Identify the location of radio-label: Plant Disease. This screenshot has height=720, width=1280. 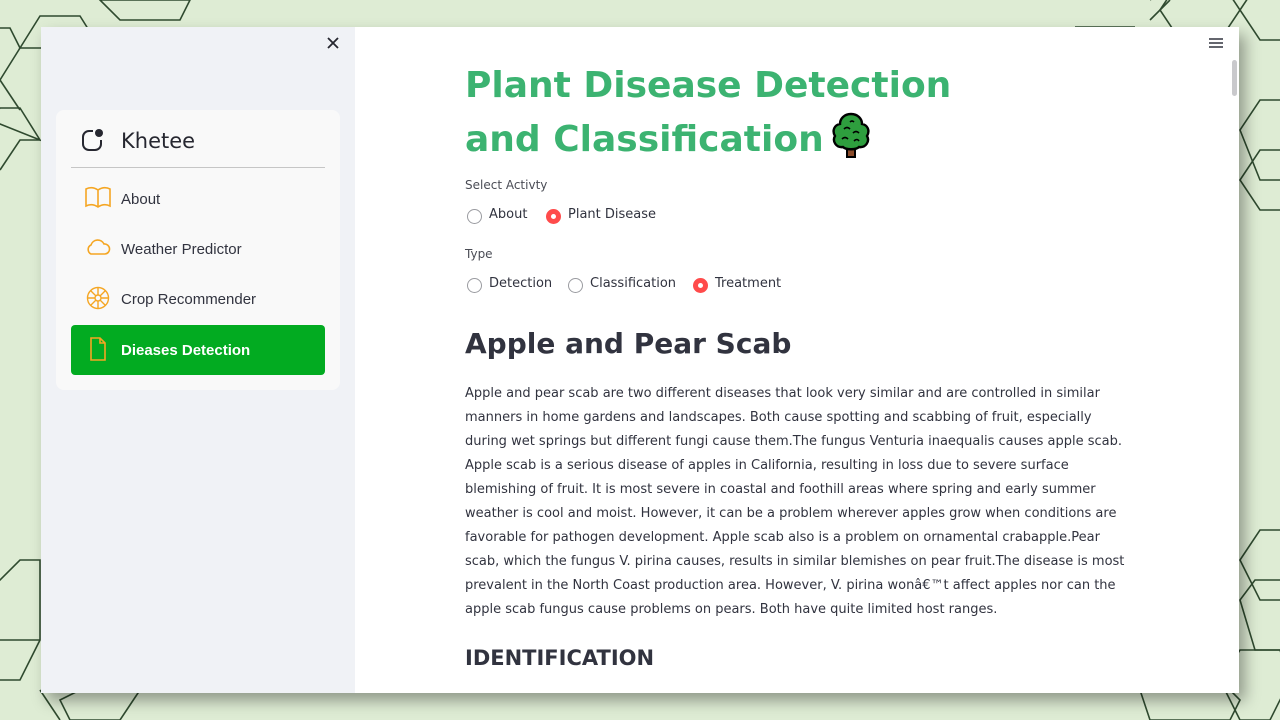
(612, 214).